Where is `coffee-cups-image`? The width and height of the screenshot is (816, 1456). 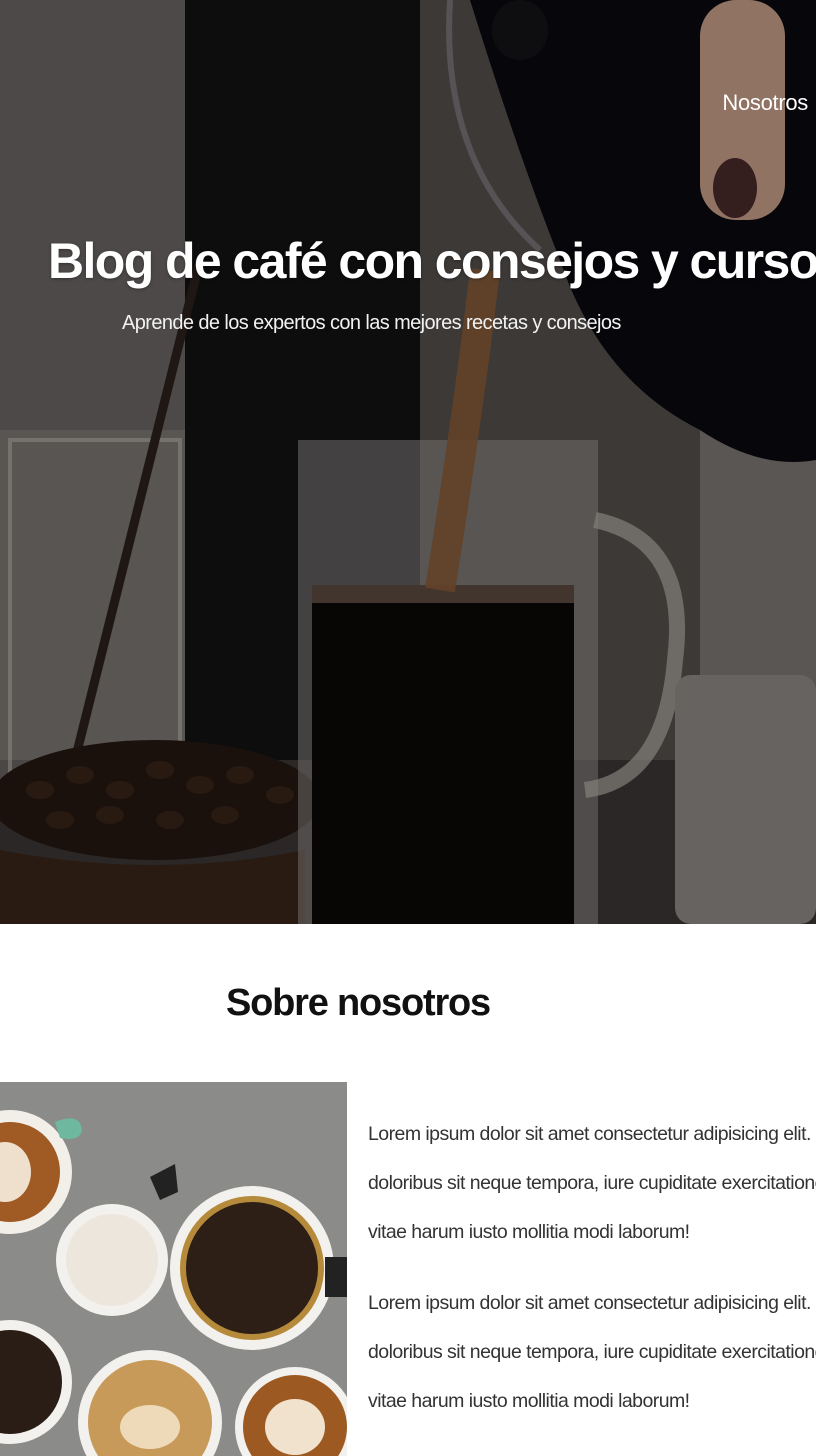 coffee-cups-image is located at coordinates (173, 1269).